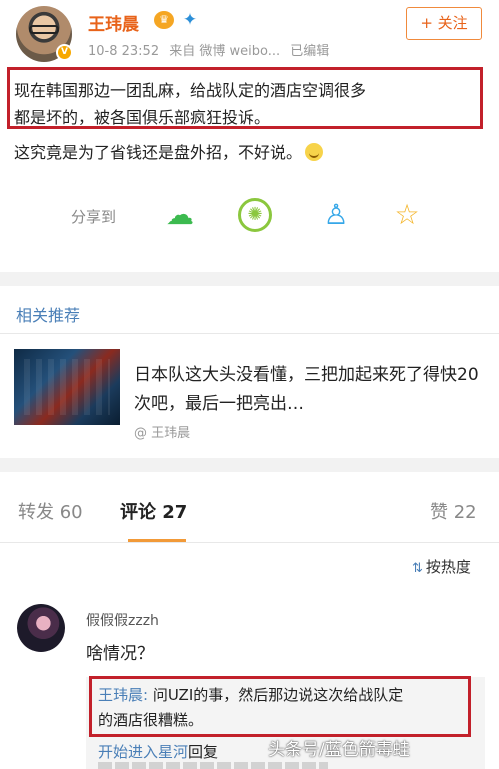 The height and width of the screenshot is (769, 499). What do you see at coordinates (120, 654) in the screenshot?
I see `comment-text: 啥情况？` at bounding box center [120, 654].